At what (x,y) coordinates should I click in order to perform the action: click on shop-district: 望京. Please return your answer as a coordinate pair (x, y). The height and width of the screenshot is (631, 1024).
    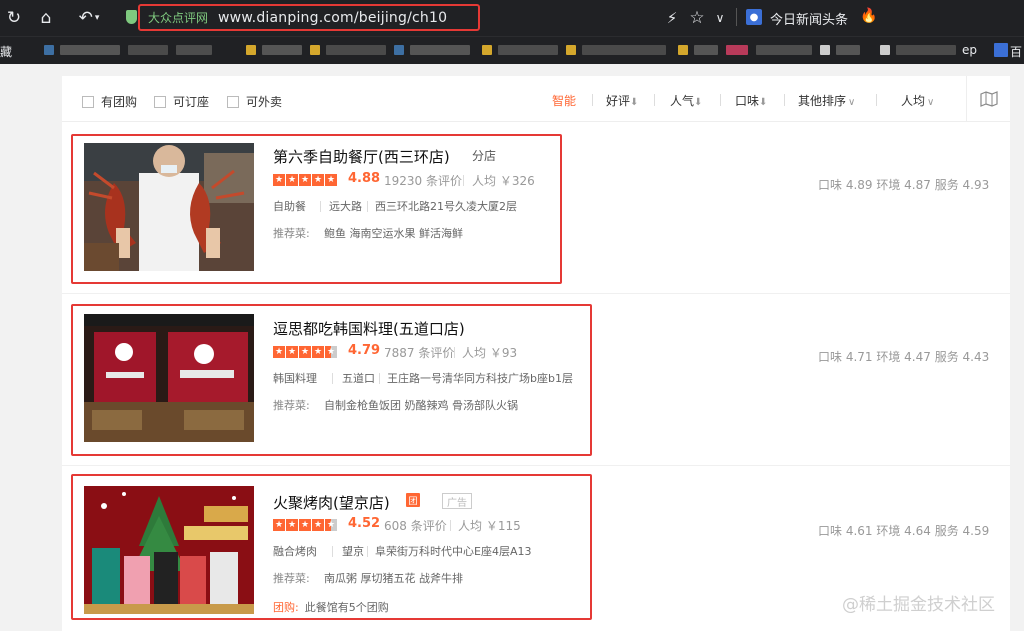
    Looking at the image, I should click on (353, 551).